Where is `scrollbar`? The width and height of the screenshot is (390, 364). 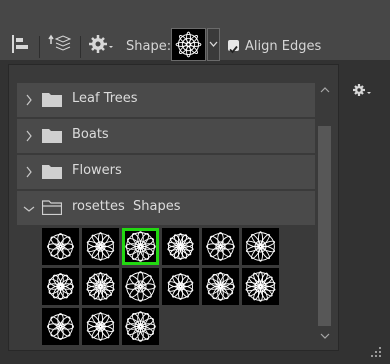
scrollbar is located at coordinates (325, 214).